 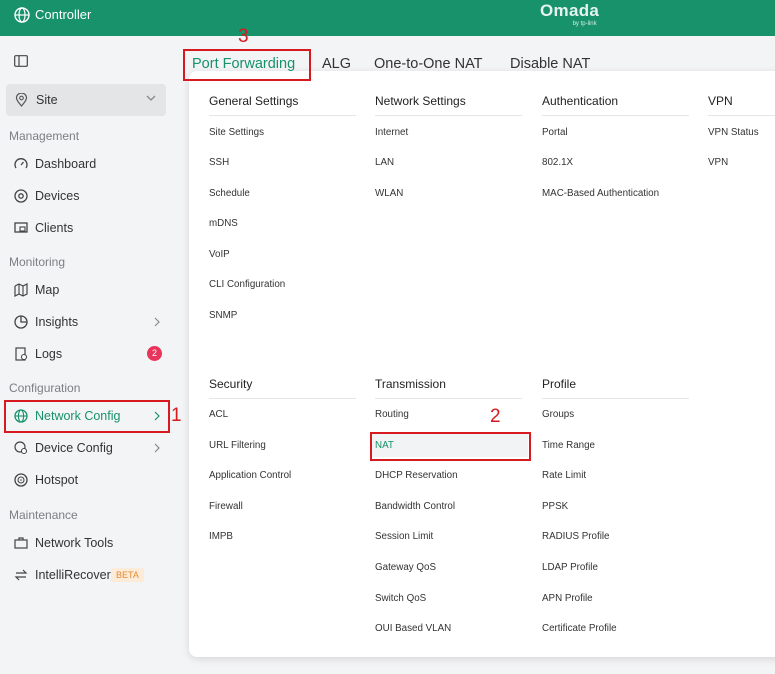 What do you see at coordinates (236, 132) in the screenshot?
I see `menu-link-site-settings: Site Settings` at bounding box center [236, 132].